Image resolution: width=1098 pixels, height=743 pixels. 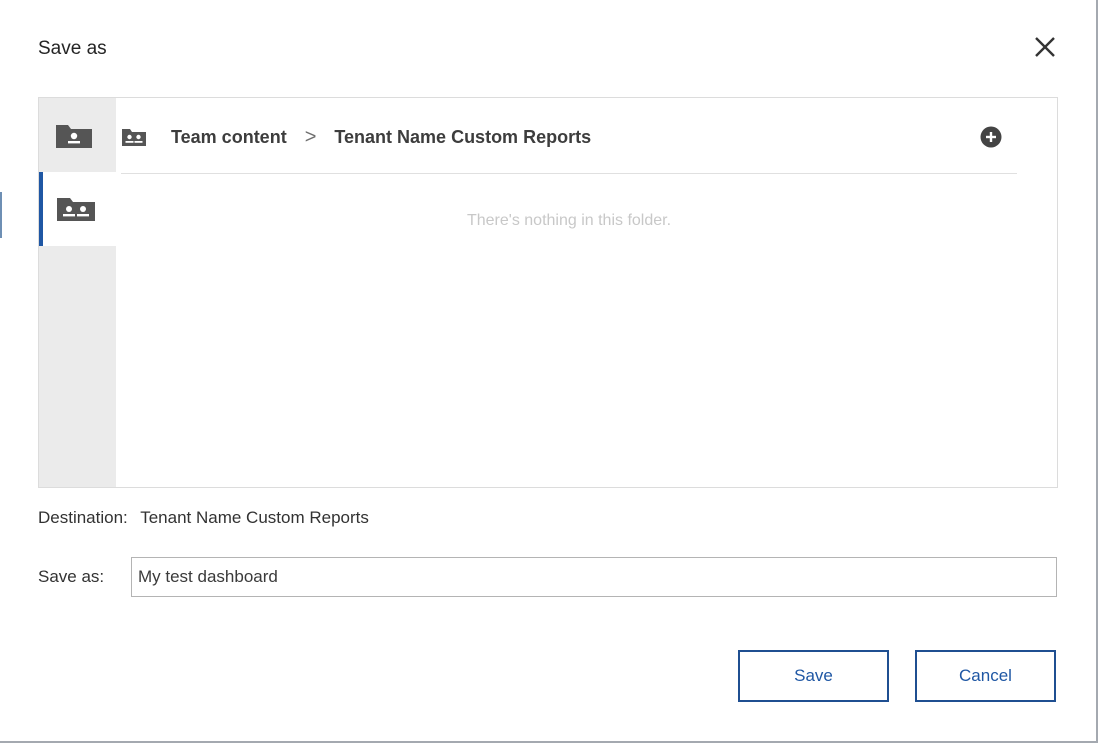 I want to click on folder-sidebar, so click(x=77, y=292).